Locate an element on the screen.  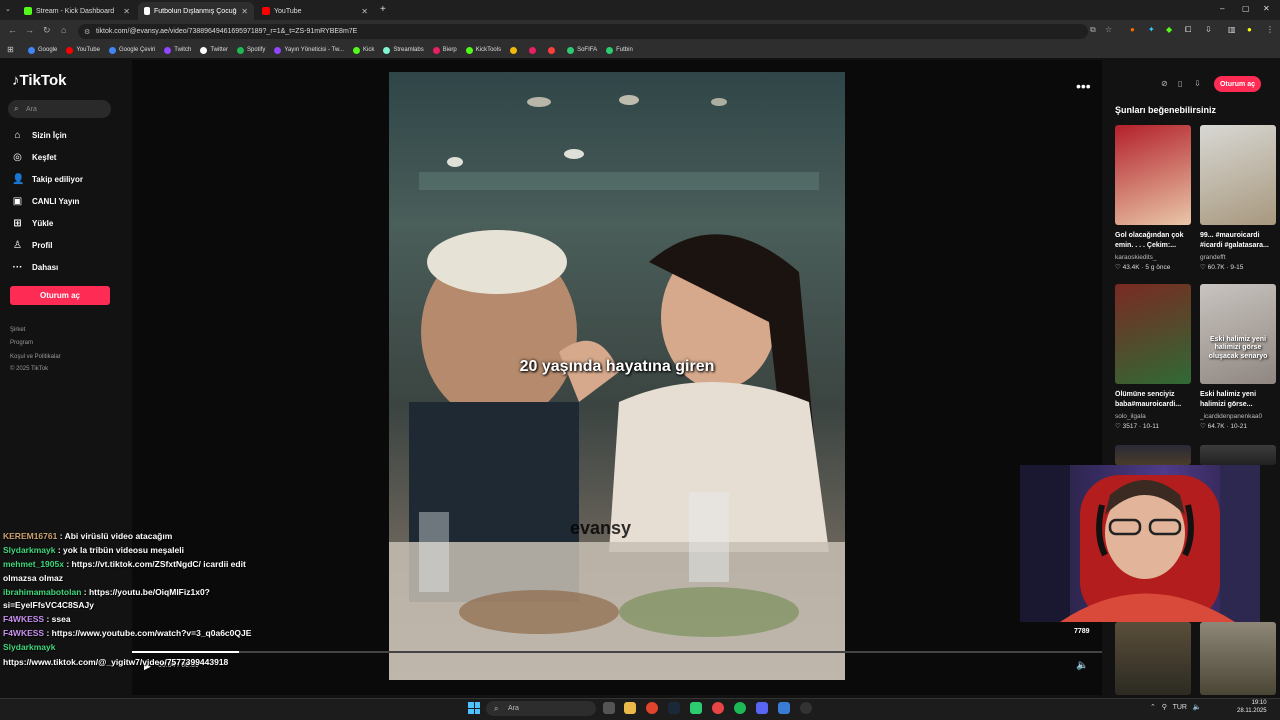
tiktok-logo: ♪TikTok is located at coordinates (39, 80).